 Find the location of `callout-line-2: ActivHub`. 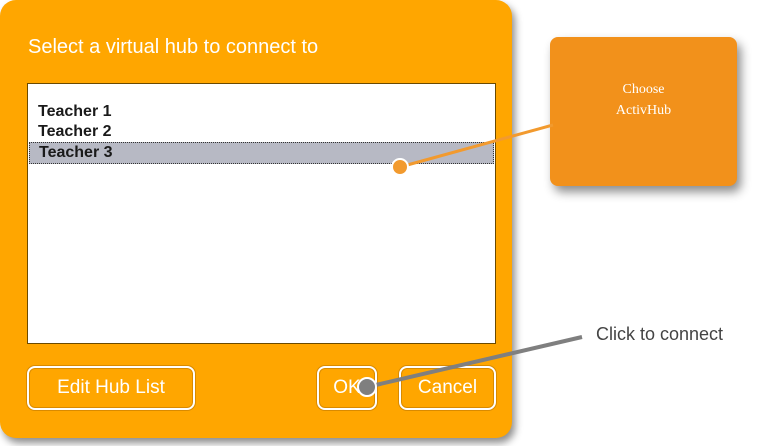

callout-line-2: ActivHub is located at coordinates (643, 110).